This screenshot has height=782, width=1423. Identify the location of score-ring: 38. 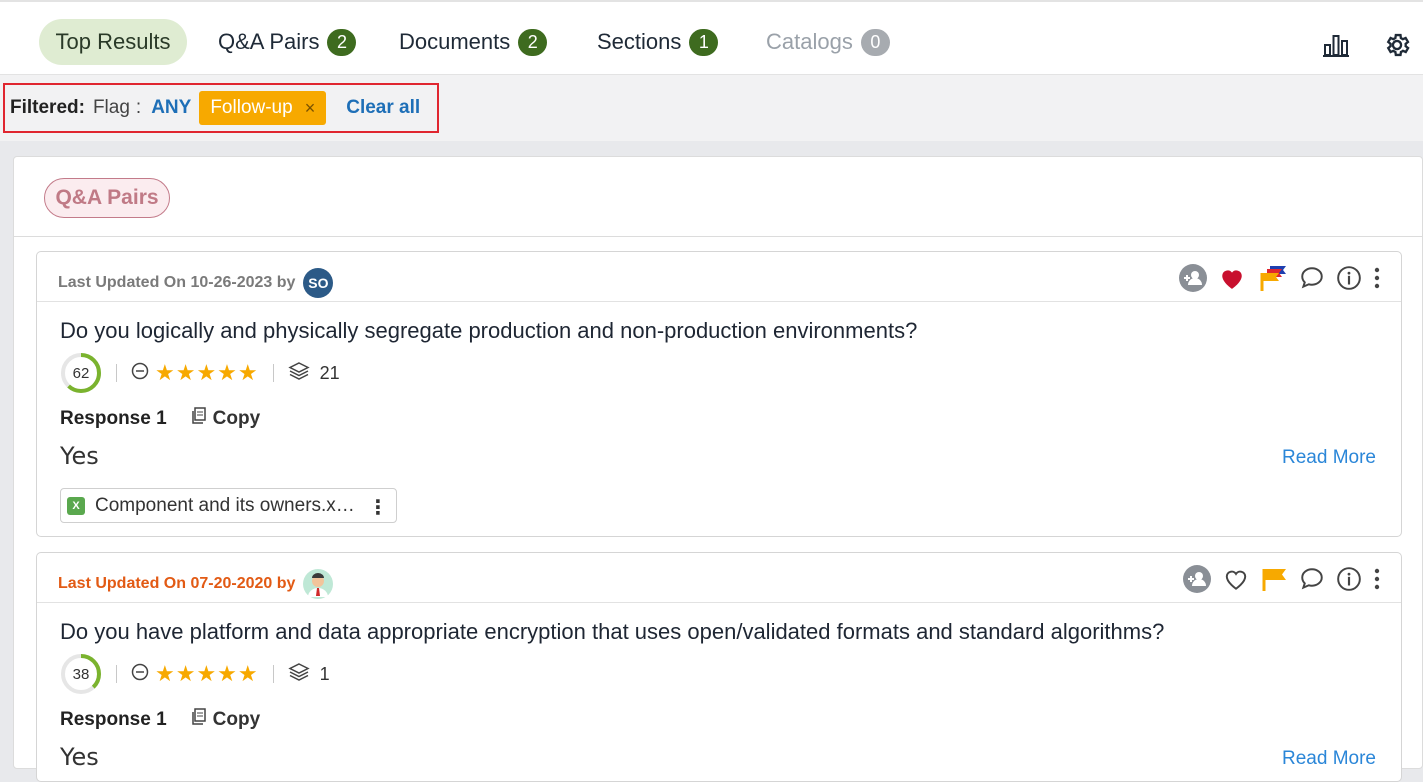
(81, 674).